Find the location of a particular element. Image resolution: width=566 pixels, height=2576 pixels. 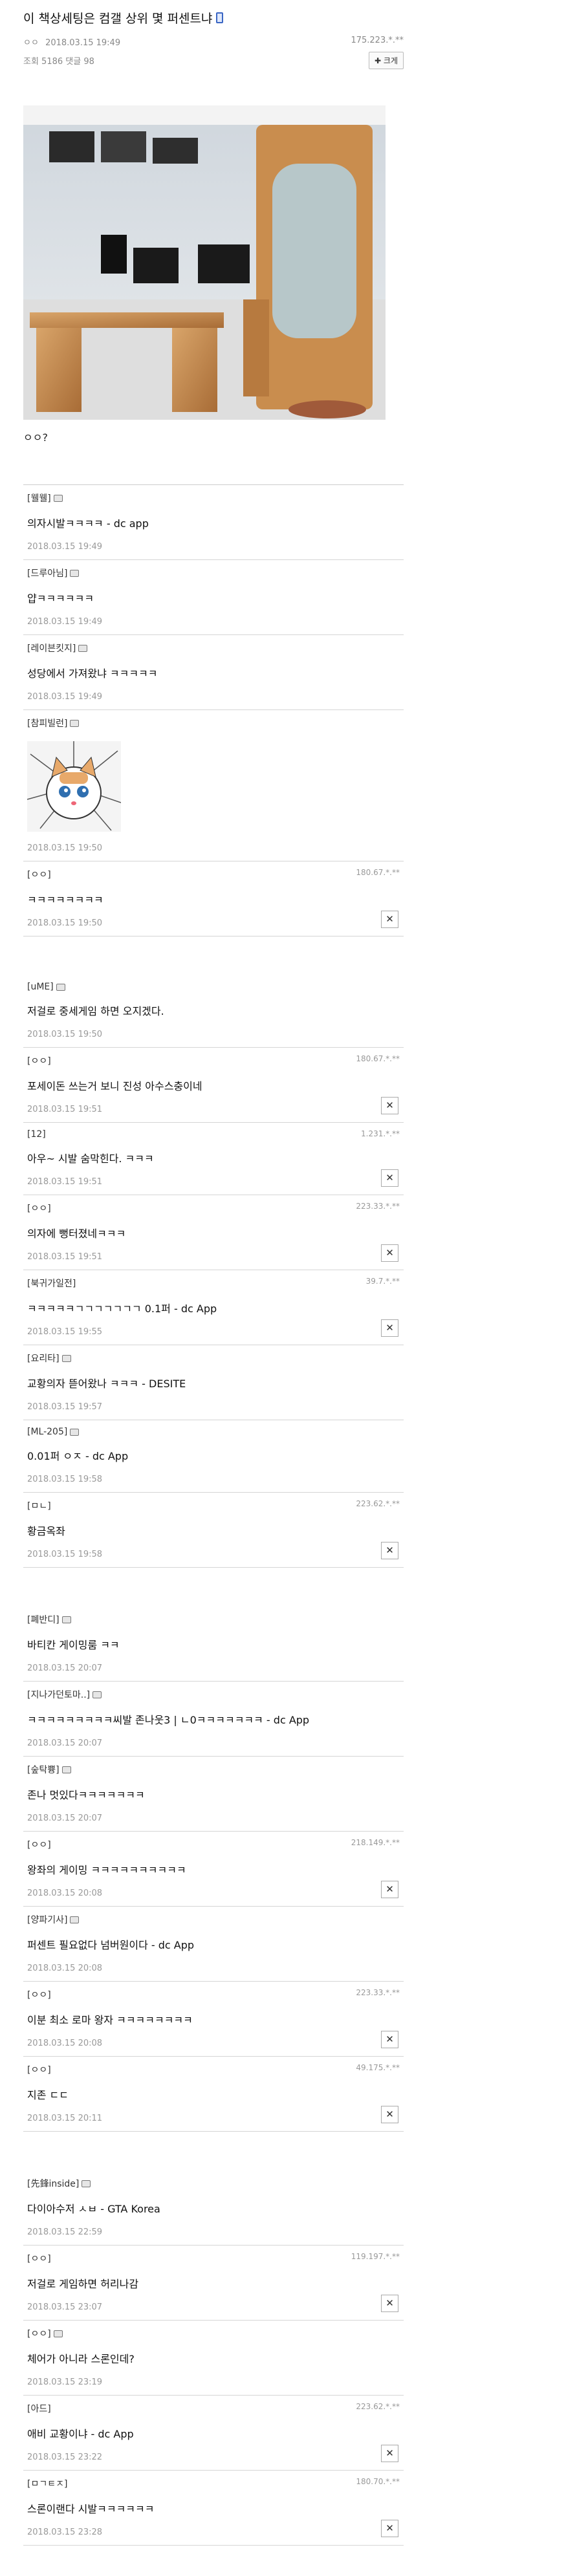

comment-header: [12] 1.231.*.** is located at coordinates (214, 1134).